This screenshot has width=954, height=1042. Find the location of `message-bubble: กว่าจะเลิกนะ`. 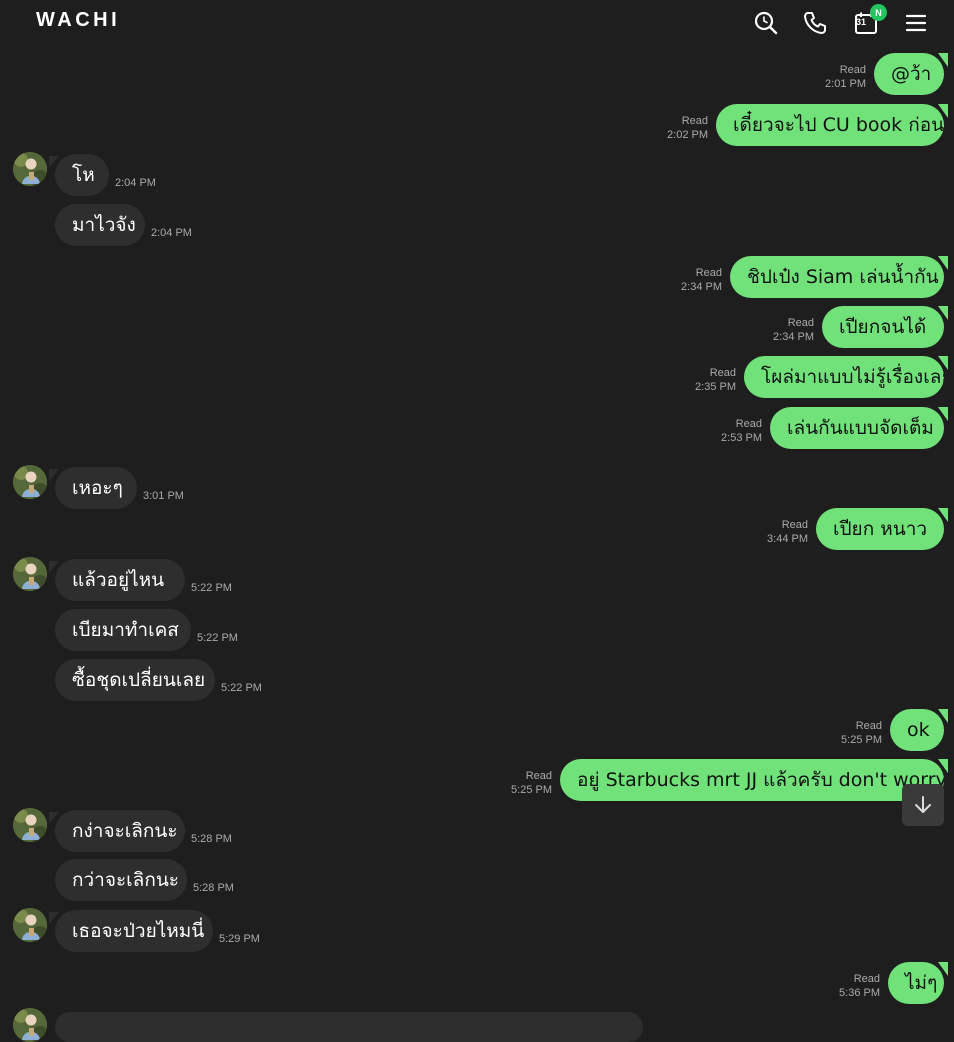

message-bubble: กว่าจะเลิกนะ is located at coordinates (121, 880).